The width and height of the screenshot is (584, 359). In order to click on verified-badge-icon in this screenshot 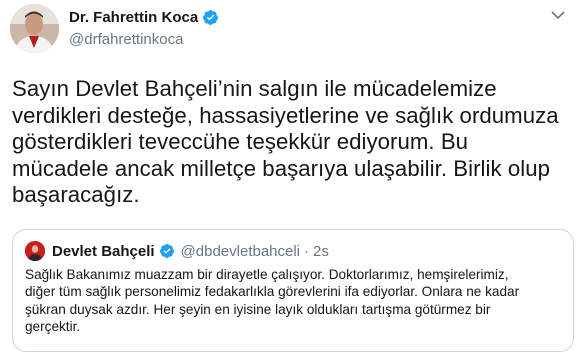, I will do `click(211, 17)`.